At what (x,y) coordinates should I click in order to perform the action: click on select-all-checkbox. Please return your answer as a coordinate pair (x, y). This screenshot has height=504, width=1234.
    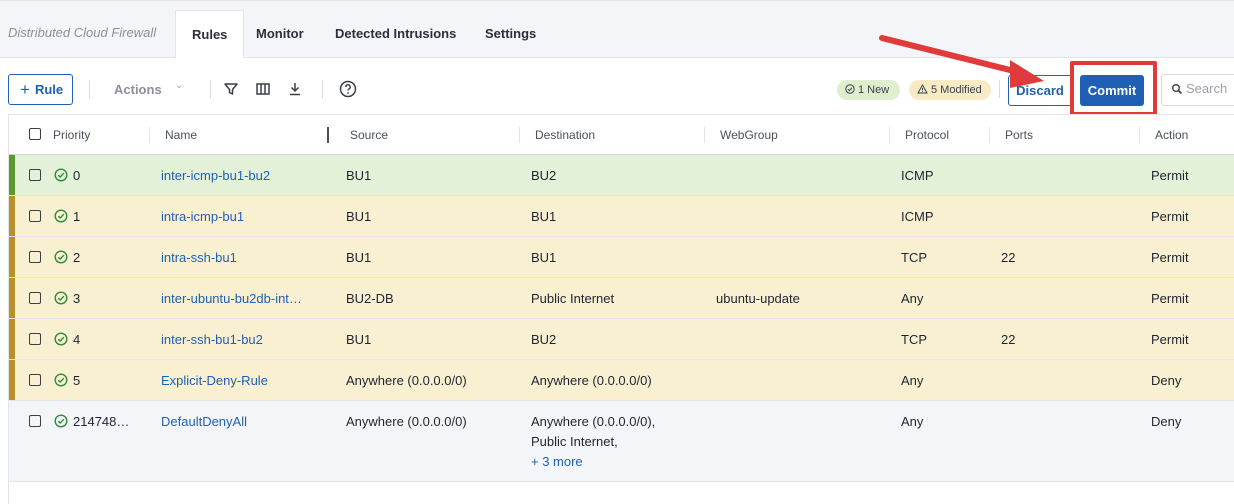
    Looking at the image, I should click on (35, 134).